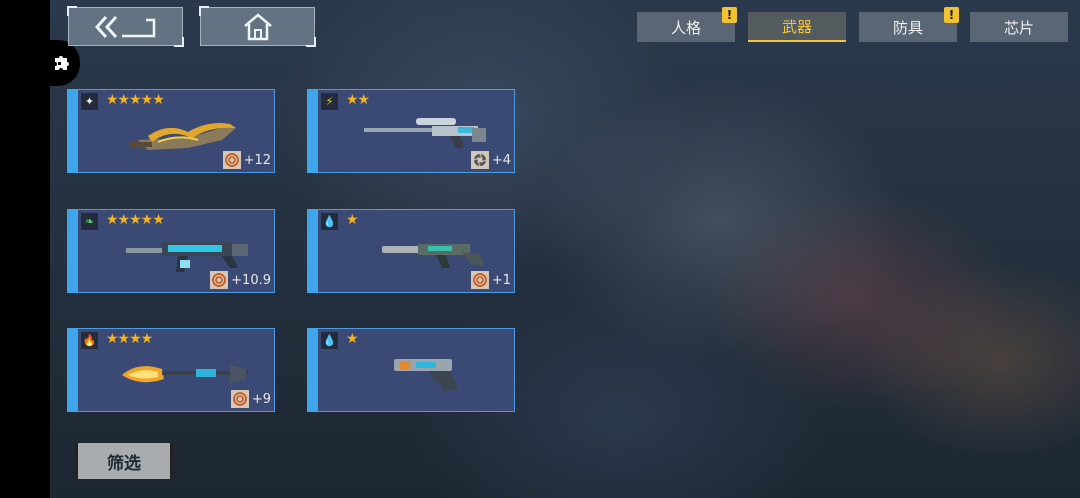  Describe the element at coordinates (183, 136) in the screenshot. I see `blade-weapon-icon` at that location.